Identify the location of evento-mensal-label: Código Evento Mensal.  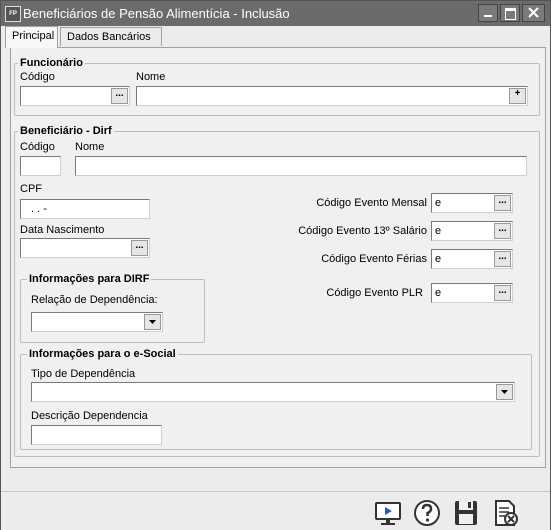
(371, 203).